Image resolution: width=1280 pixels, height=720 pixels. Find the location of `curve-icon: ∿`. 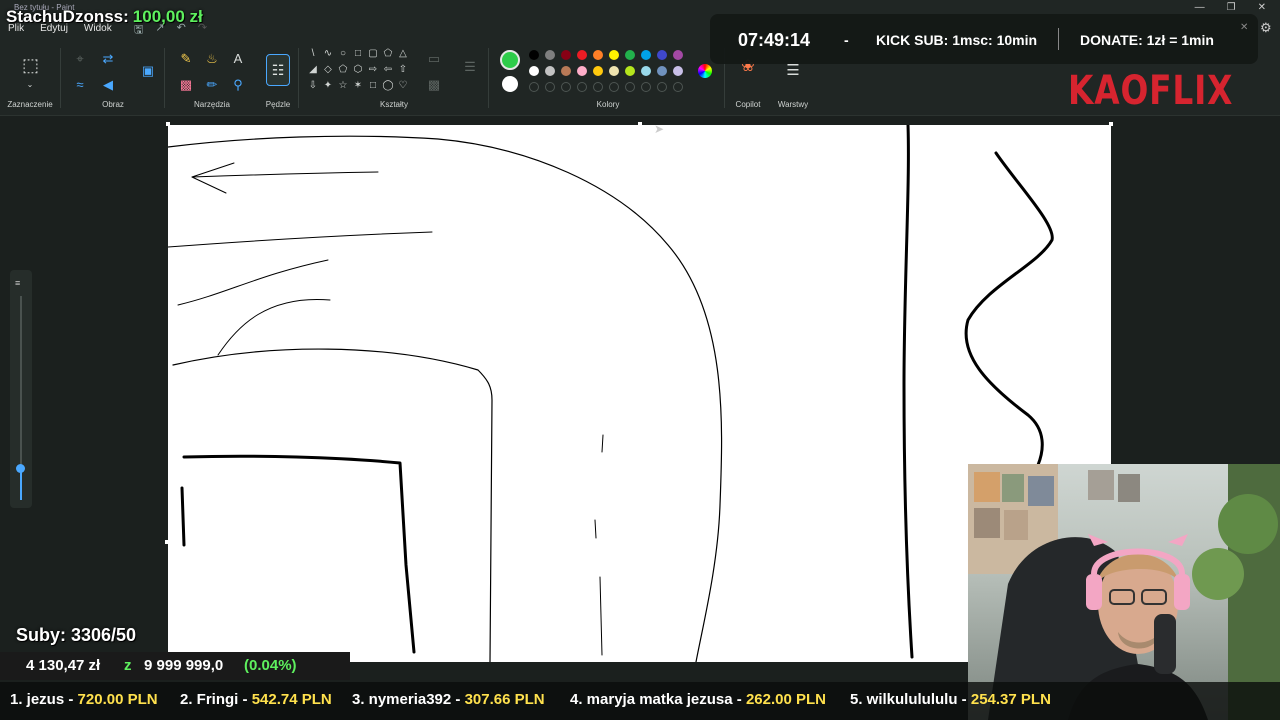

curve-icon: ∿ is located at coordinates (328, 54).